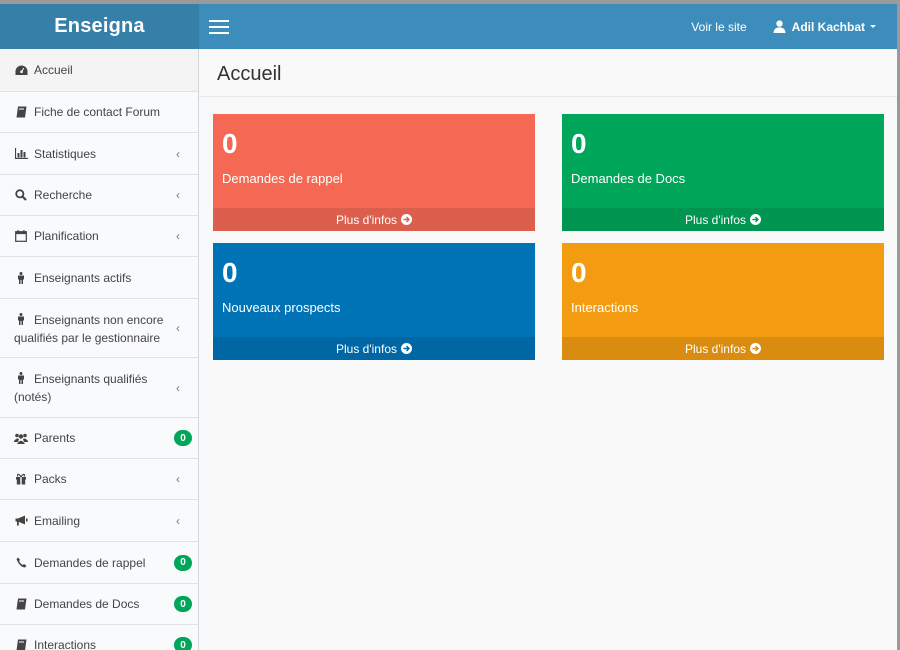 The image size is (900, 650). What do you see at coordinates (99, 438) in the screenshot?
I see `sidebar-item-parents: Parents 0` at bounding box center [99, 438].